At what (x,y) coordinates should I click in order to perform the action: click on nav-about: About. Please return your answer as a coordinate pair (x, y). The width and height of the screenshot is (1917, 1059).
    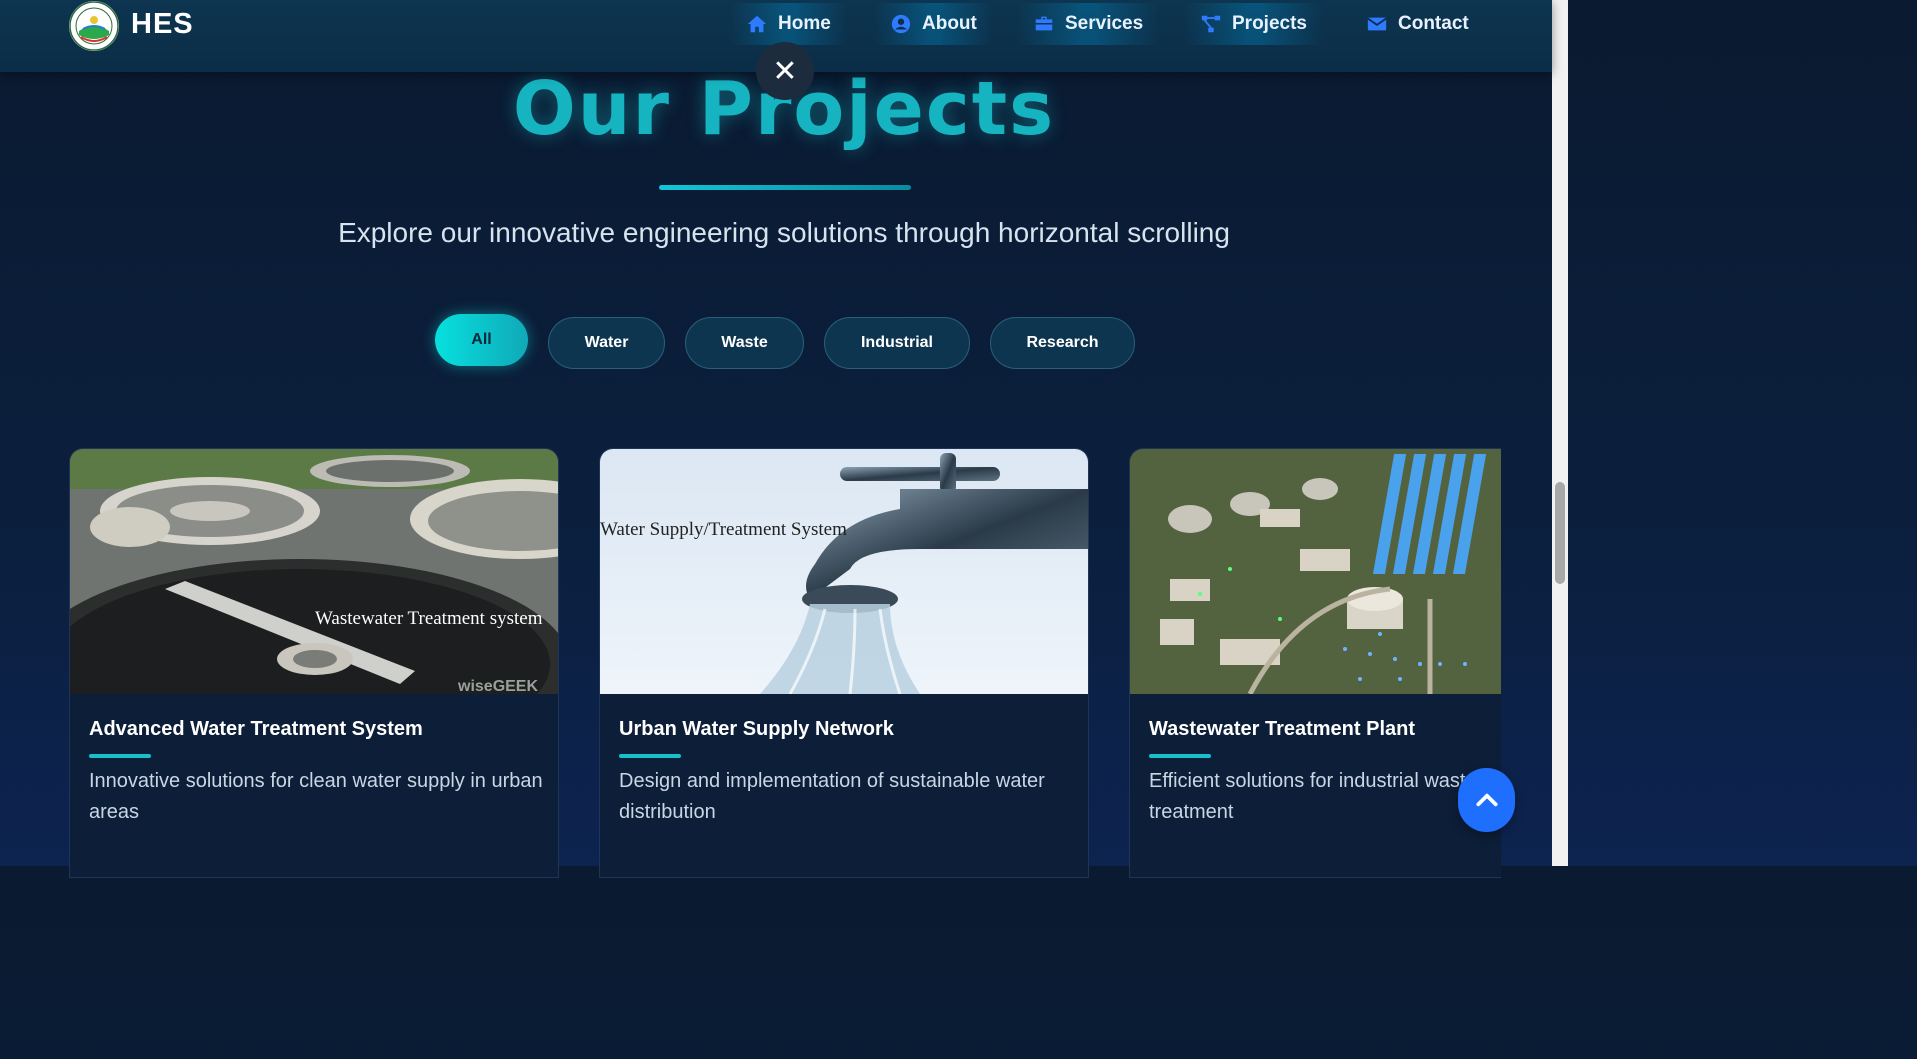
    Looking at the image, I should click on (933, 24).